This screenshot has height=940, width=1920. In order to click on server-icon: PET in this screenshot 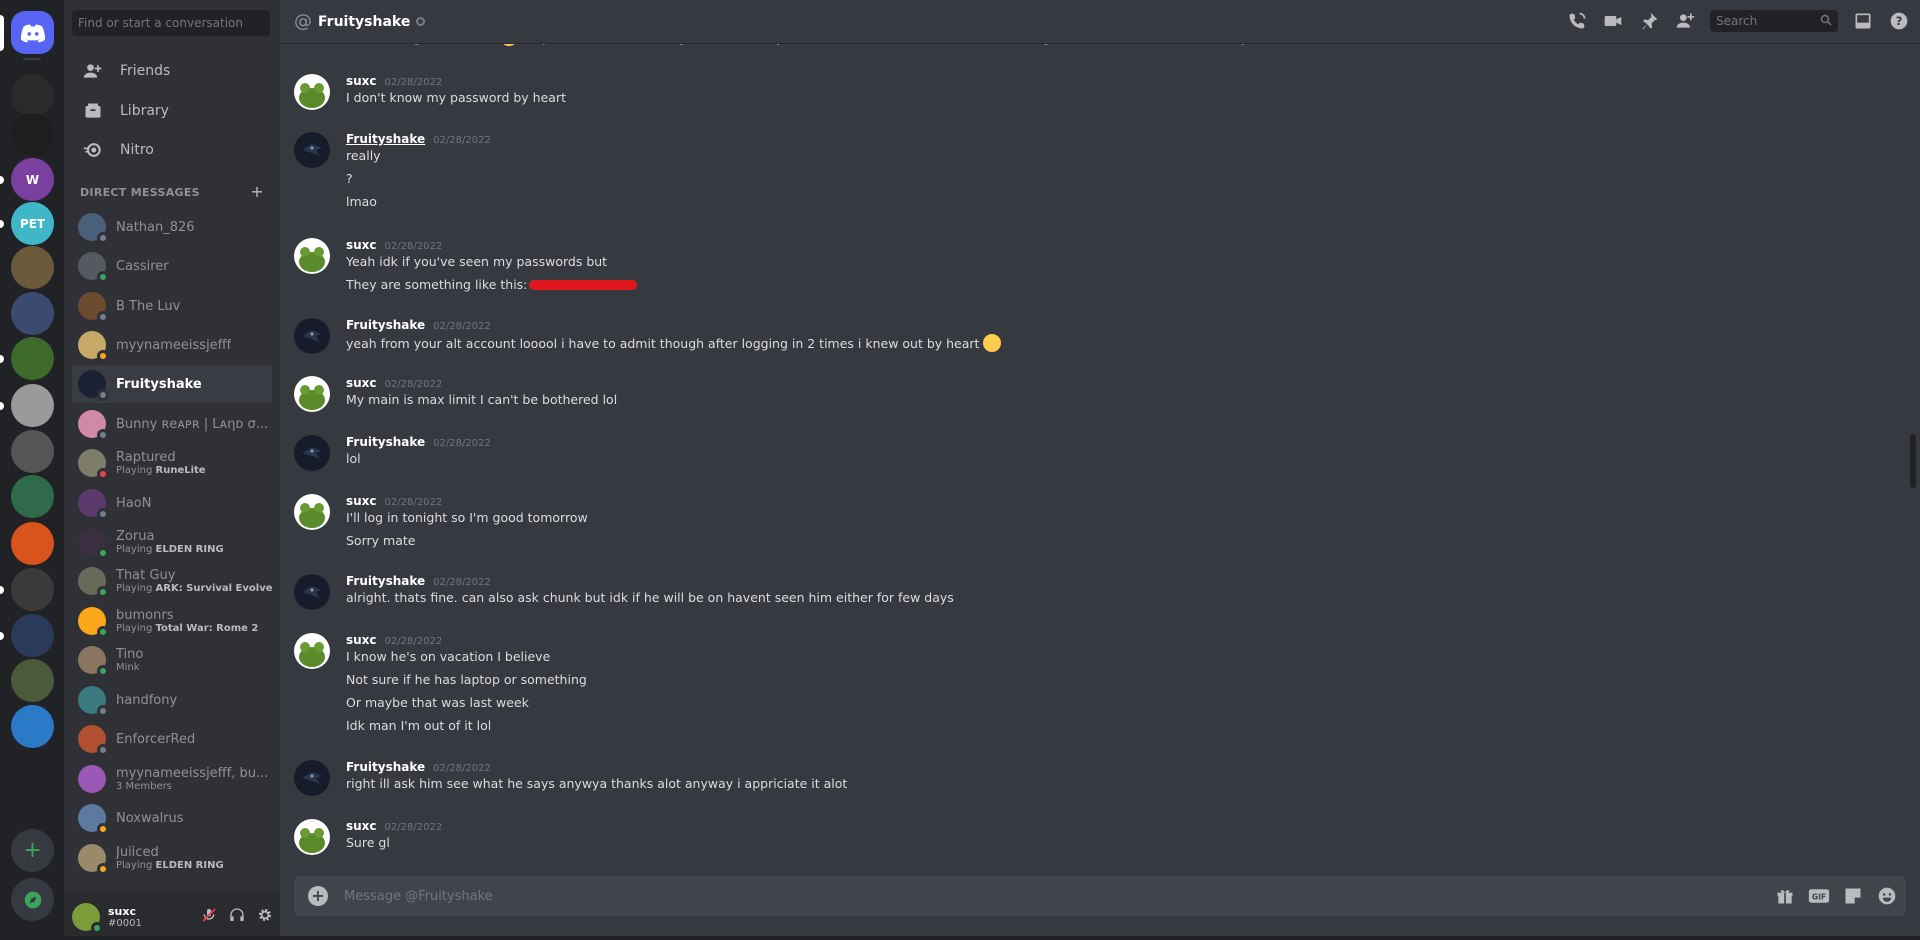, I will do `click(32, 223)`.